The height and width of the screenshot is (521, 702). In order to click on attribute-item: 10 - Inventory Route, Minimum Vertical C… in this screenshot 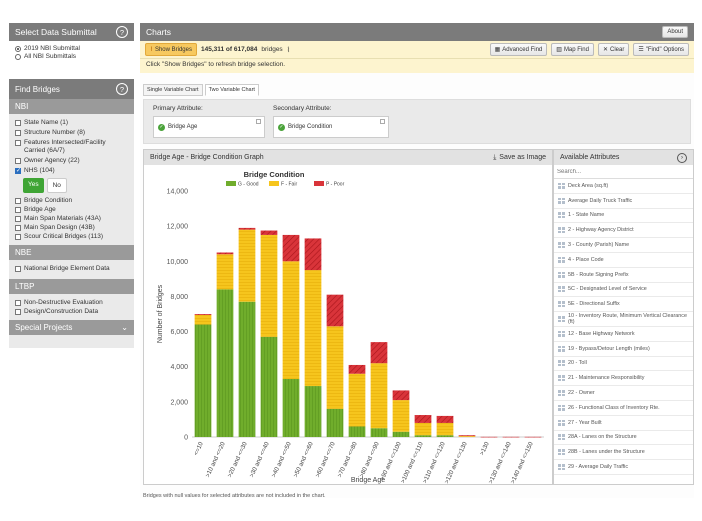, I will do `click(623, 319)`.